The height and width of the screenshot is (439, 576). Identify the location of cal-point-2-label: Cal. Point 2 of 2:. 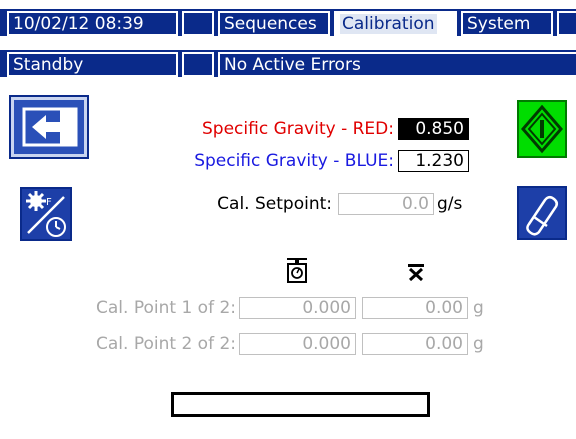
(166, 344).